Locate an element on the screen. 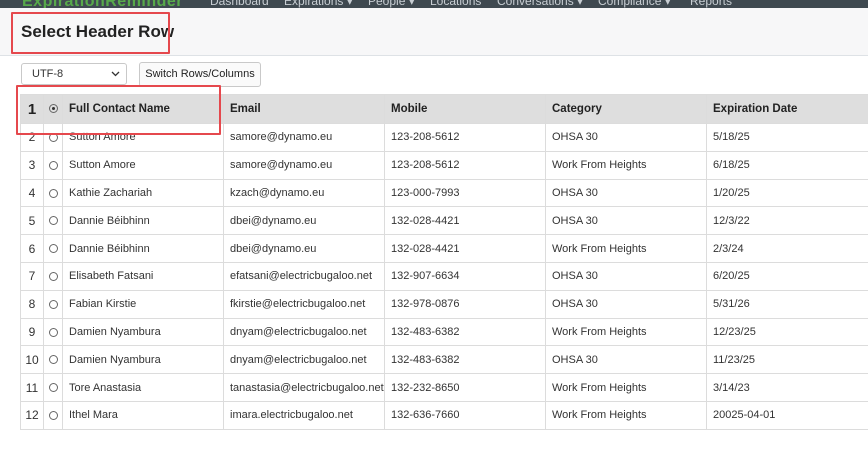 This screenshot has height=466, width=868. column-header: Mobile is located at coordinates (465, 109).